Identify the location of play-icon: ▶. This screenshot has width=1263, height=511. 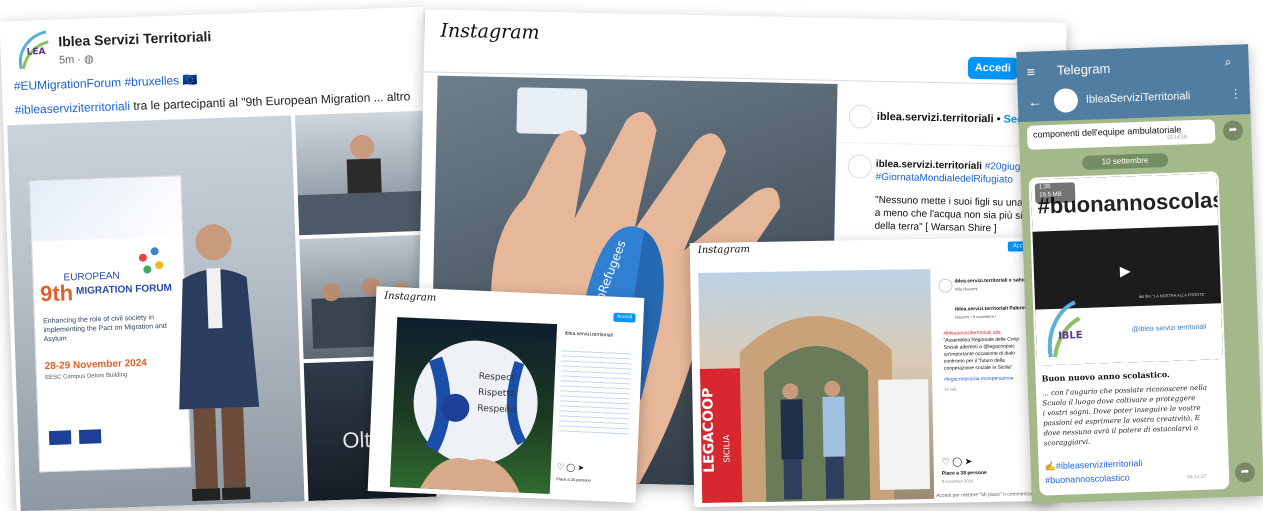
(1125, 270).